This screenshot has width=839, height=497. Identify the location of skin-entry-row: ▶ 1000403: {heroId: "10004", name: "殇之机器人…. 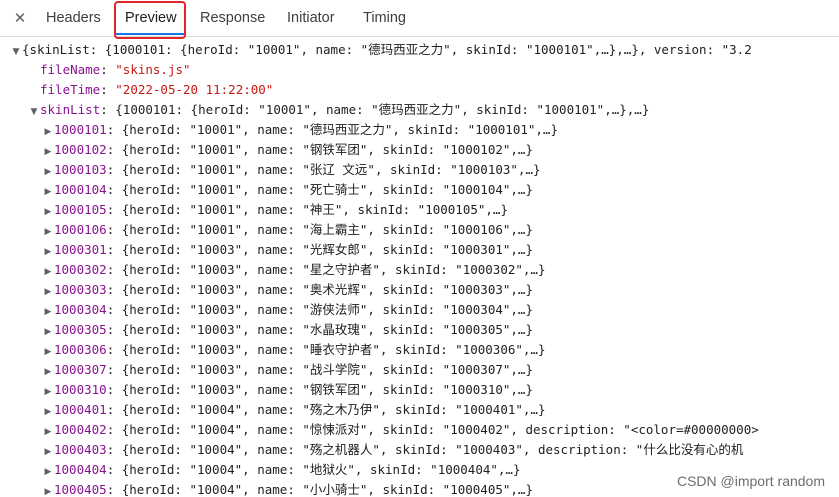
(393, 451).